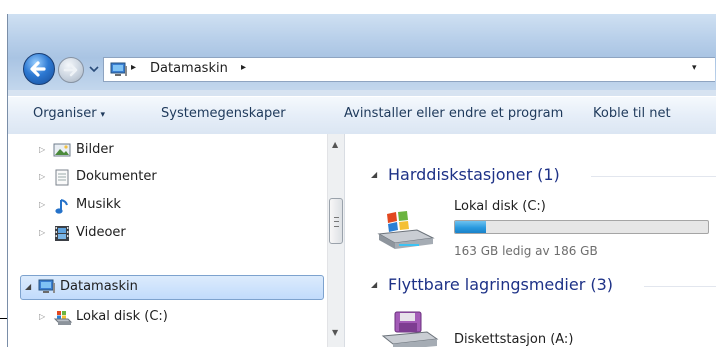  Describe the element at coordinates (581, 227) in the screenshot. I see `drive-usage-bar` at that location.